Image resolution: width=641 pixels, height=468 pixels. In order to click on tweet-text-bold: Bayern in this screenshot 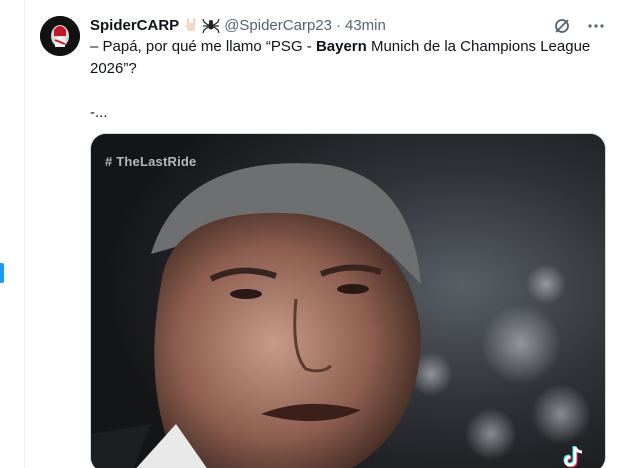, I will do `click(341, 46)`.